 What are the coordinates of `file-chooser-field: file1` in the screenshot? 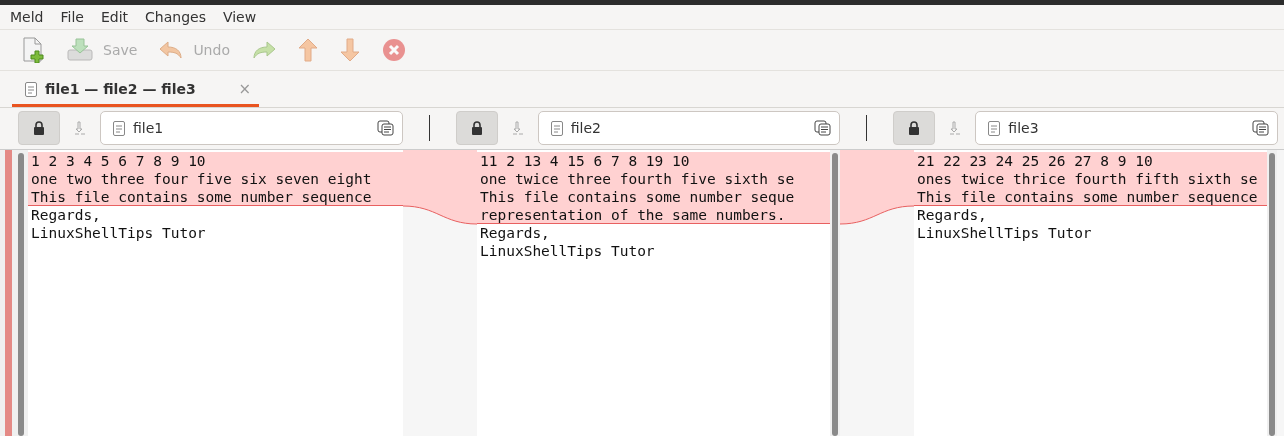 It's located at (251, 128).